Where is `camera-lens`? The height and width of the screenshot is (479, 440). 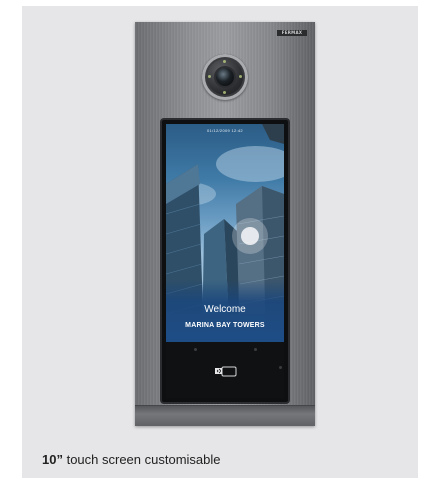
camera-lens is located at coordinates (225, 77).